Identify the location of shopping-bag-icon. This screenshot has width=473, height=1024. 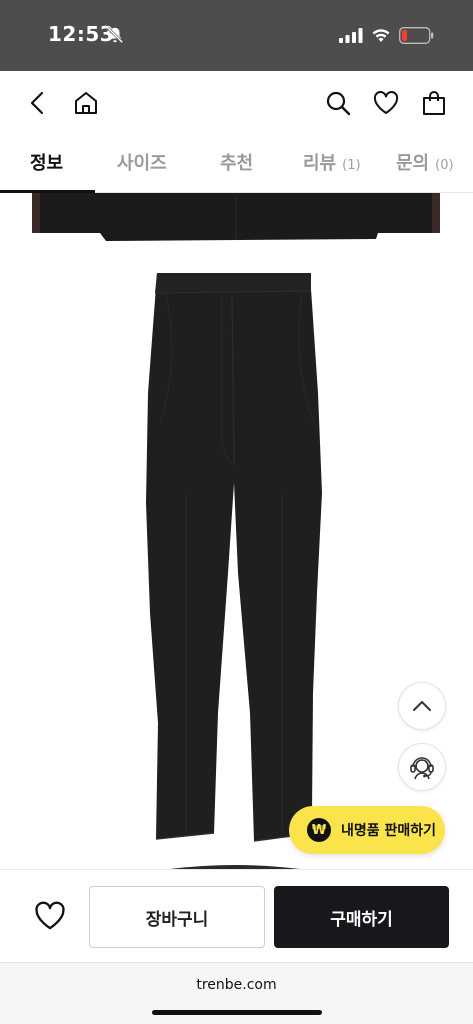
(434, 103).